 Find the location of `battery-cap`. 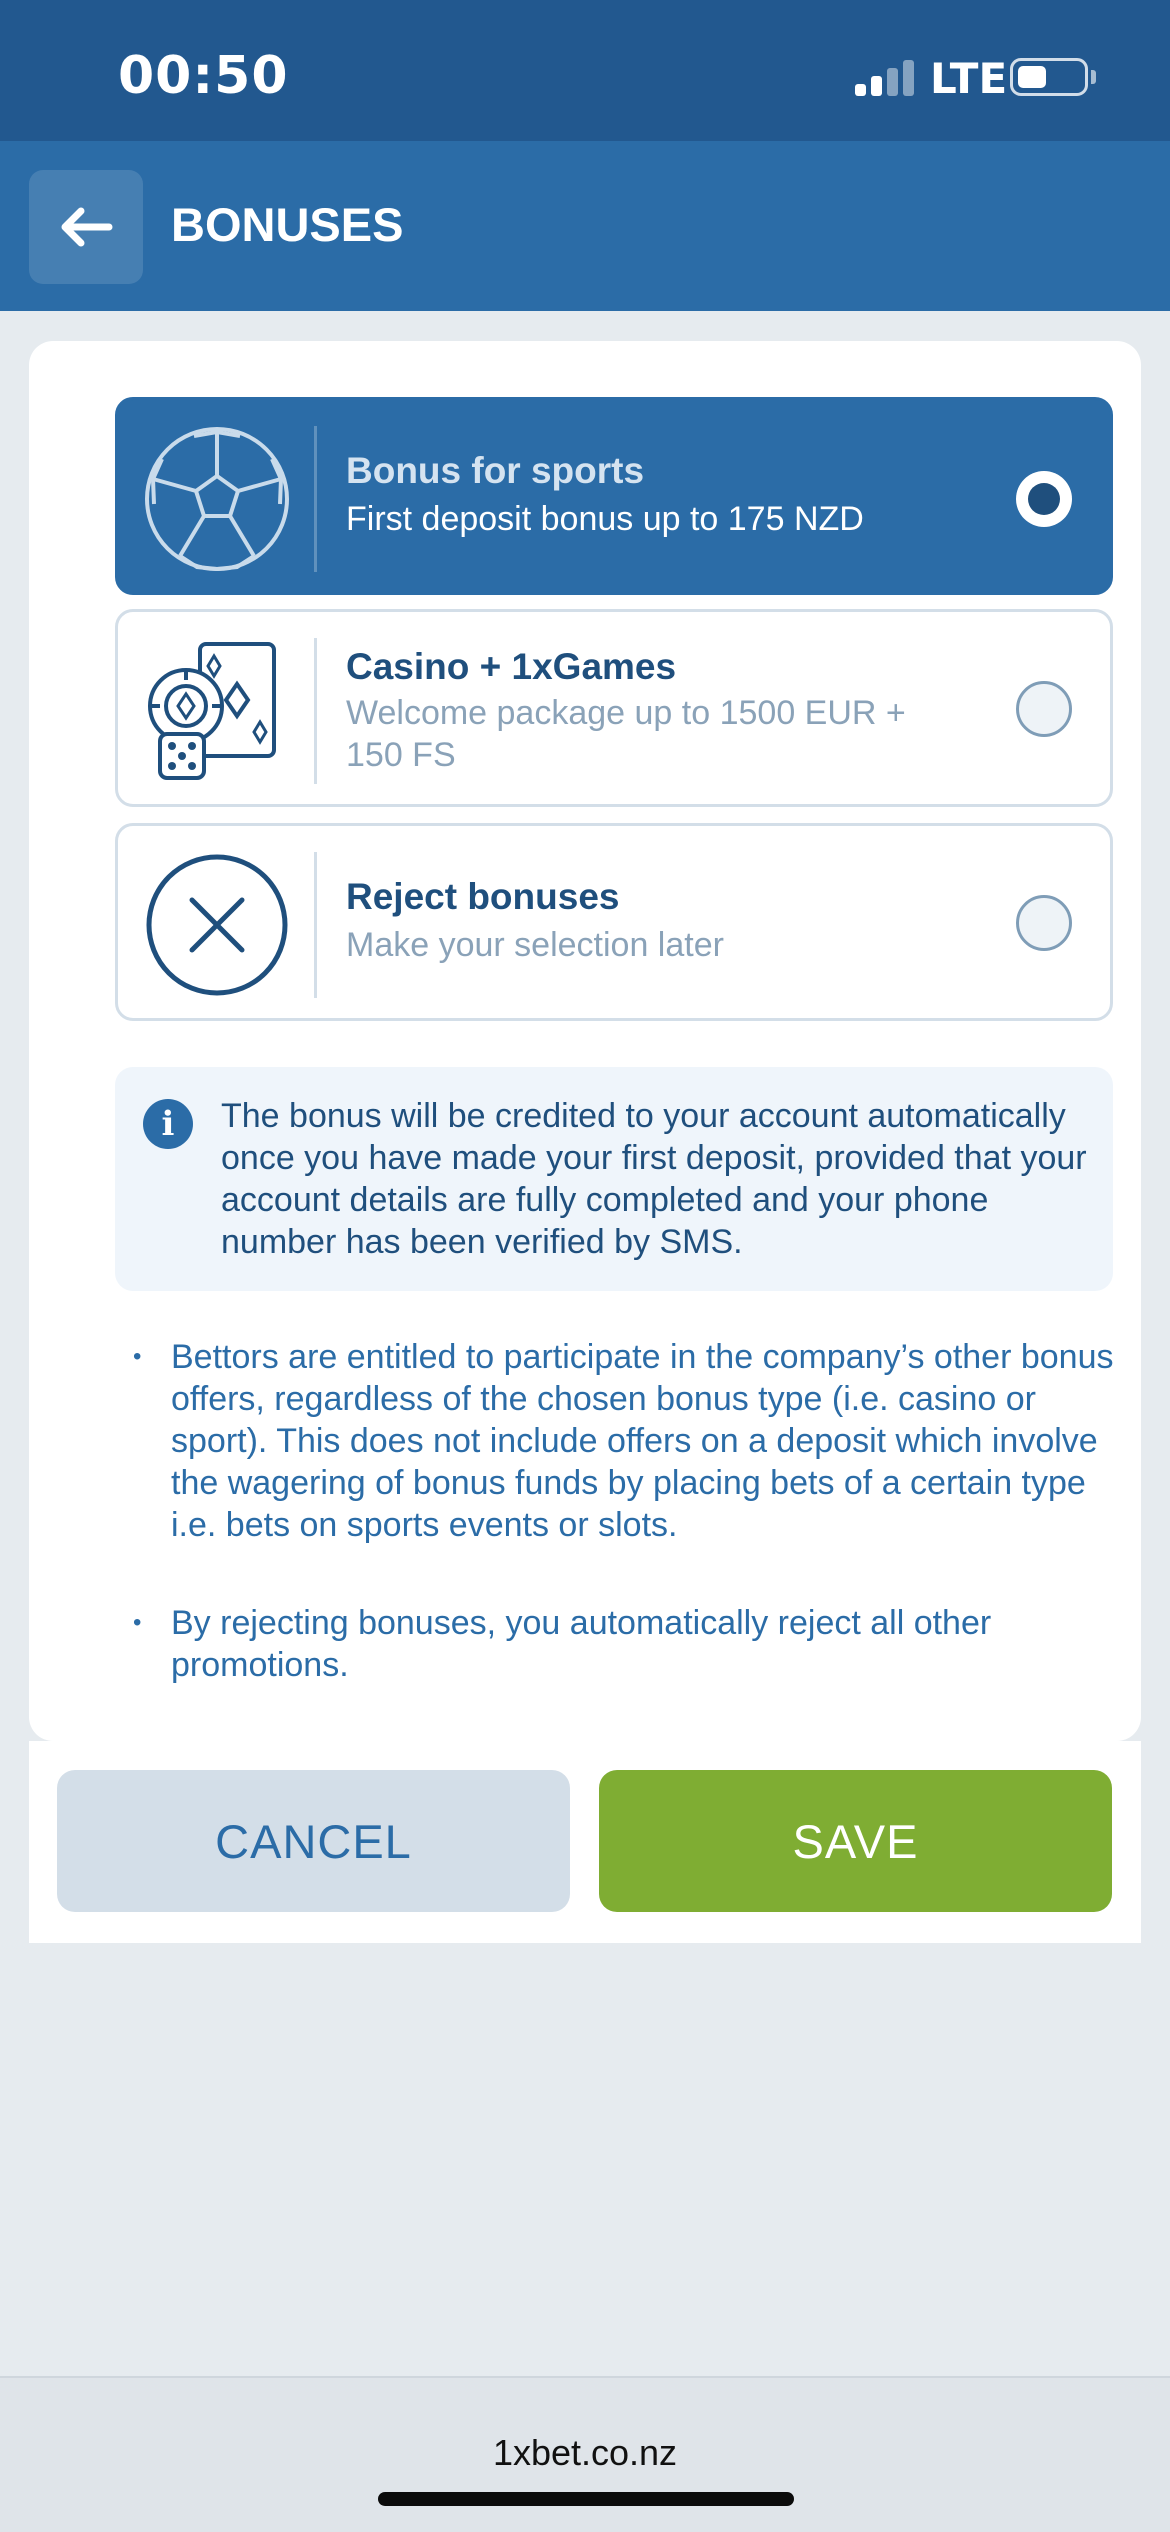

battery-cap is located at coordinates (1093, 77).